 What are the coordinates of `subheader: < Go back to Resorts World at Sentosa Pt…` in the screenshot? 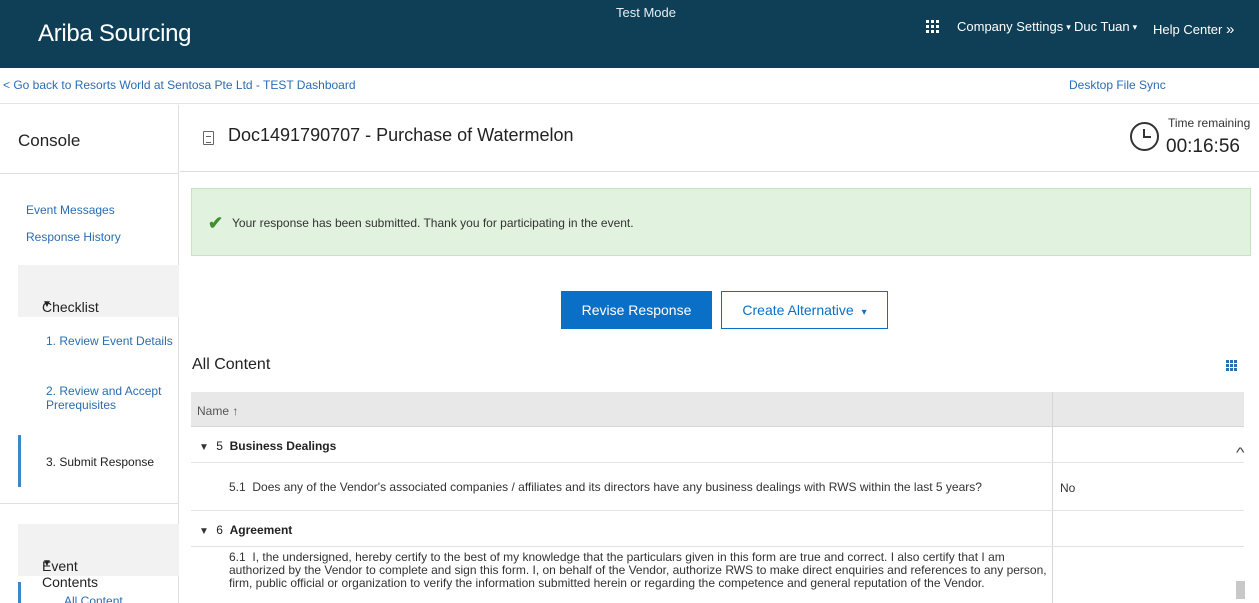 It's located at (629, 86).